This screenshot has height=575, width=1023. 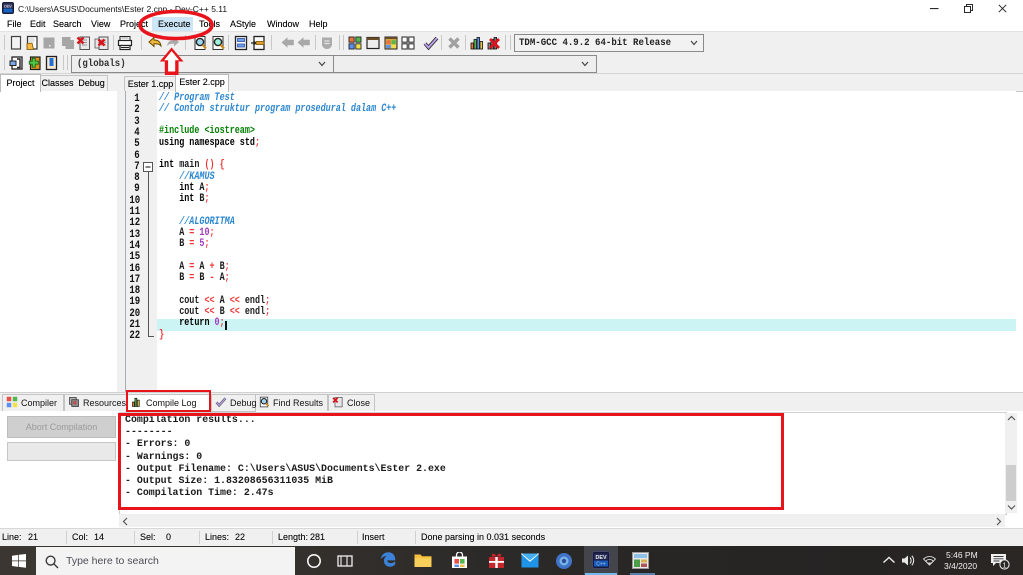 I want to click on svg-text: 1, so click(x=1004, y=564).